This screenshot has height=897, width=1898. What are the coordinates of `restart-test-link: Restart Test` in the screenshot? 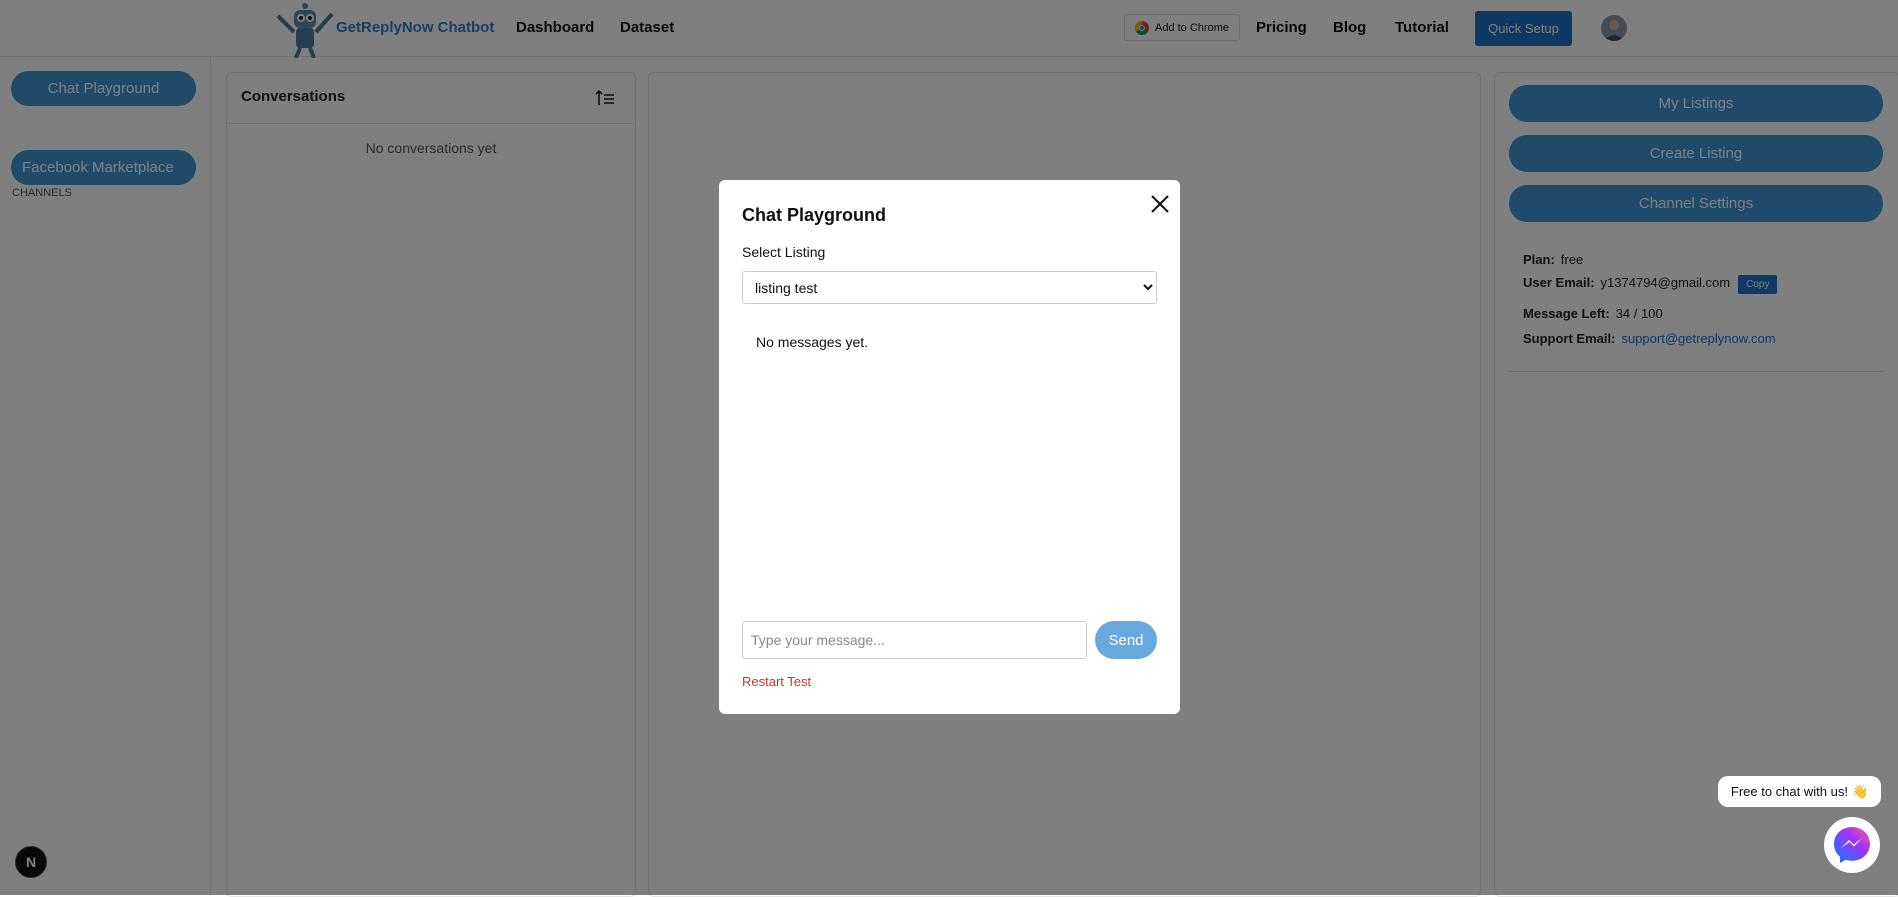 It's located at (776, 681).